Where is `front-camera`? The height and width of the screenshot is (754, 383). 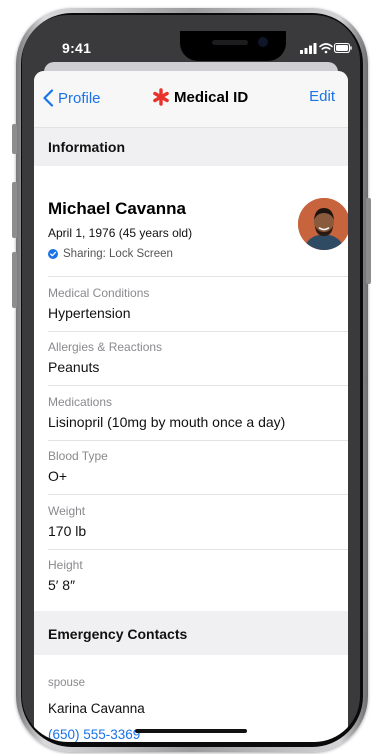 front-camera is located at coordinates (263, 42).